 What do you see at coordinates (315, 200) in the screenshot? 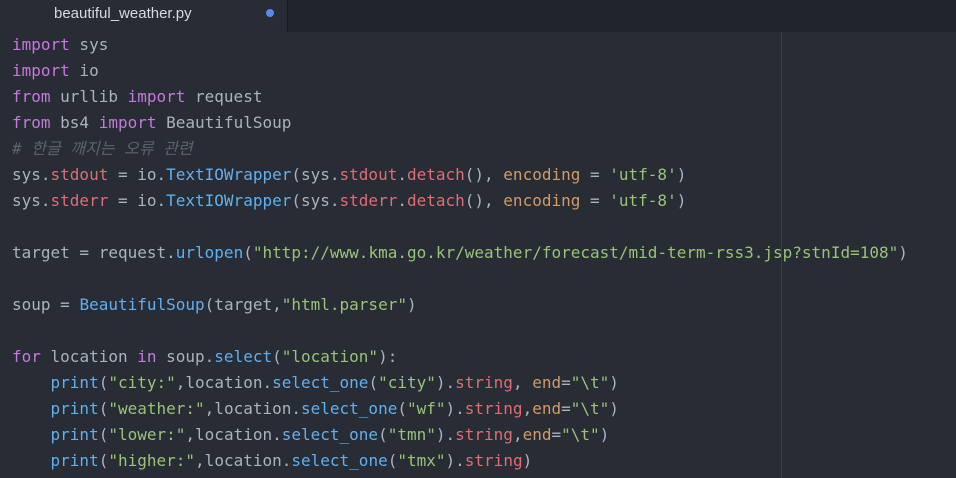
I see `code-token: (sys.` at bounding box center [315, 200].